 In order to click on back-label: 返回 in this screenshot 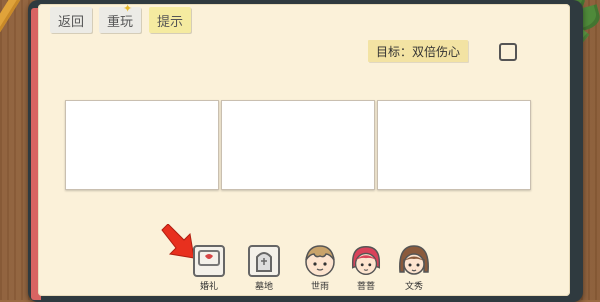, I will do `click(71, 22)`.